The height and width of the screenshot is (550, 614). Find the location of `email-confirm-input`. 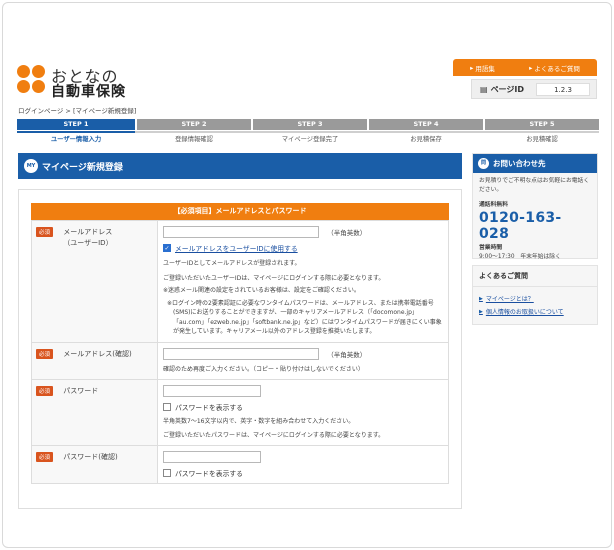

email-confirm-input is located at coordinates (241, 353).